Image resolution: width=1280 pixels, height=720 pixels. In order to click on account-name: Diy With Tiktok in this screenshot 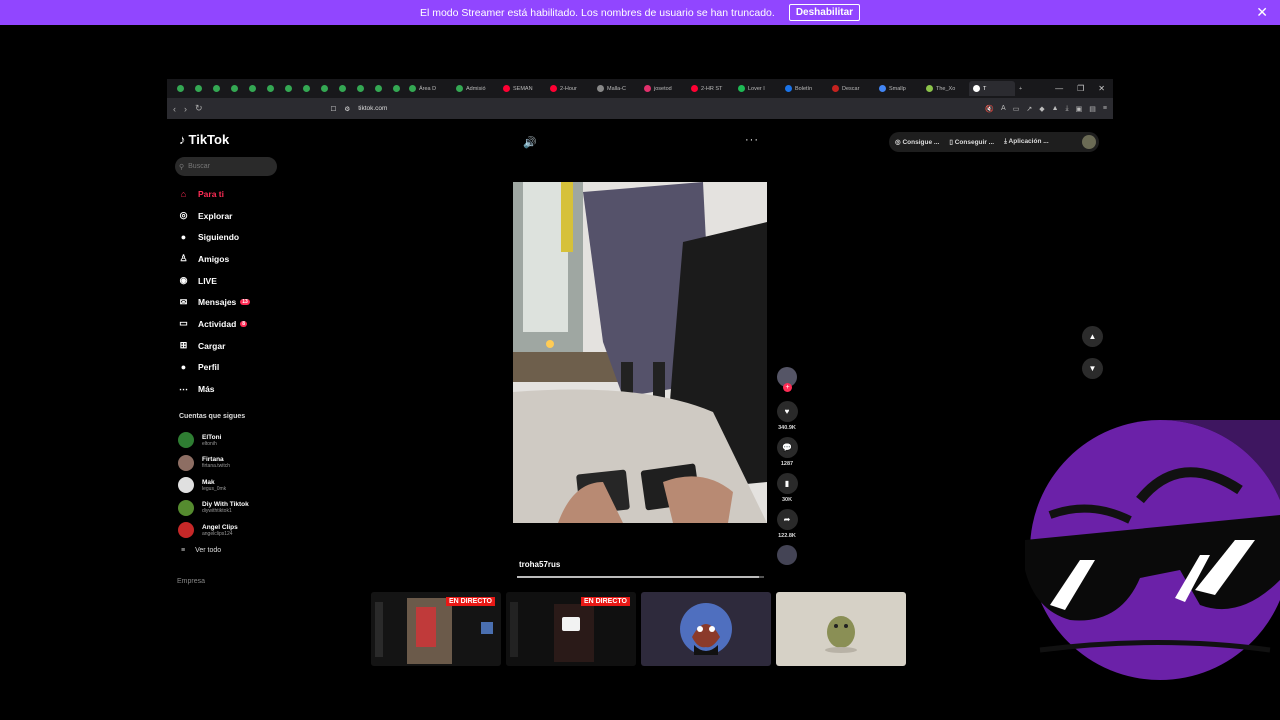, I will do `click(225, 505)`.